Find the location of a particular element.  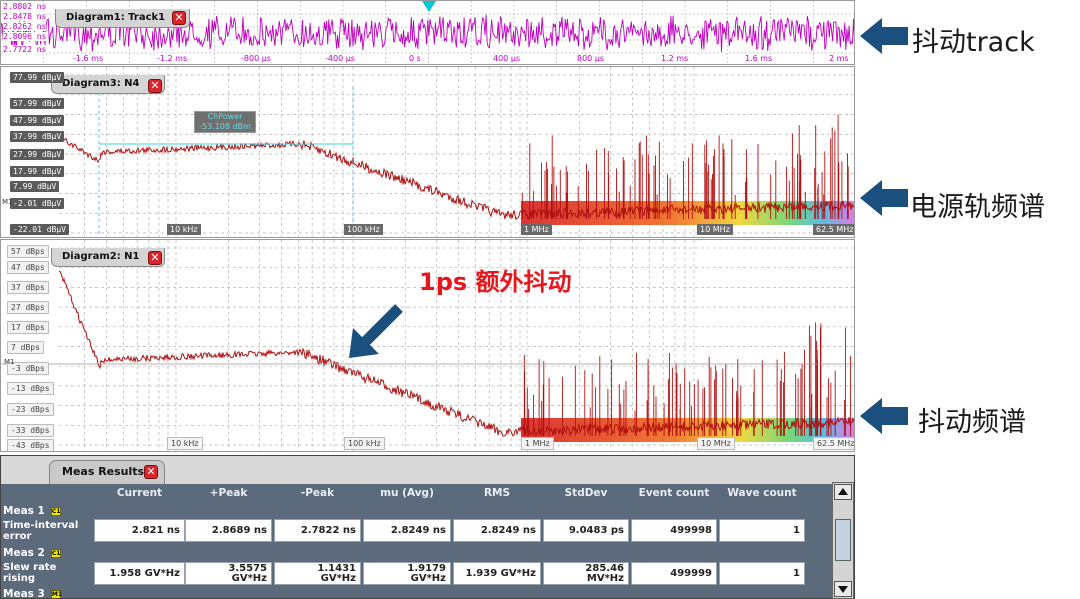

meas-2-value-cell: 499999 is located at coordinates (674, 573).